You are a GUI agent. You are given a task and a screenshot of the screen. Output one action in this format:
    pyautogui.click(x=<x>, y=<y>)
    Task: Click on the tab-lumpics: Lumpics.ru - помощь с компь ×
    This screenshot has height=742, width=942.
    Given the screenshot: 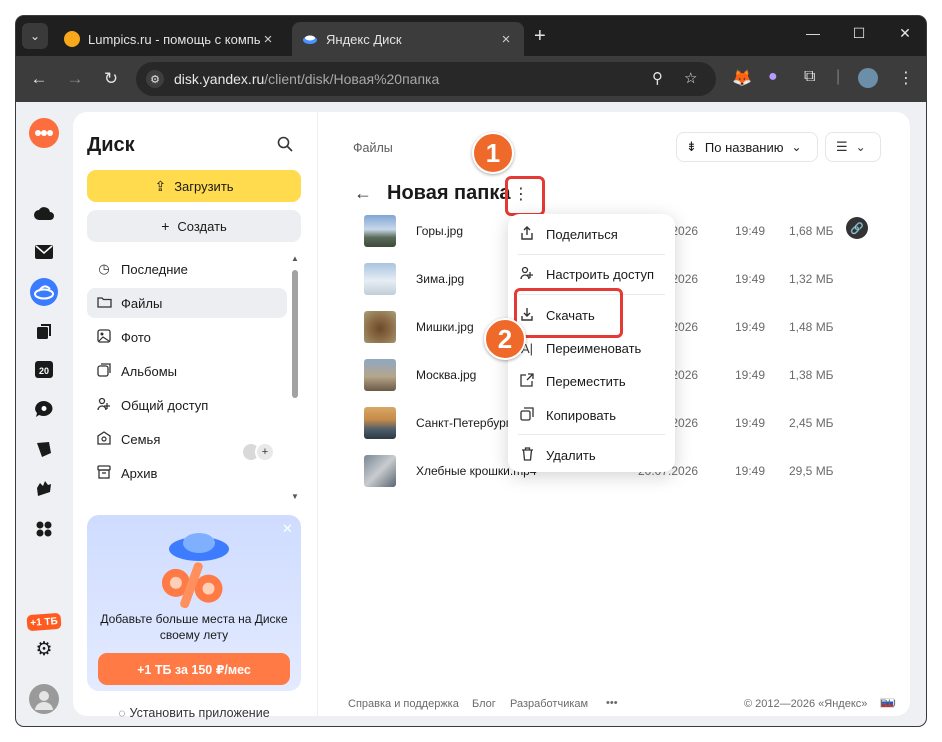 What is the action you would take?
    pyautogui.click(x=170, y=39)
    